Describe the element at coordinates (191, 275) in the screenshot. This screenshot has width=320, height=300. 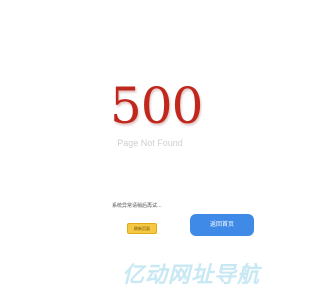
I see `site-logo-watermark: 亿动网址导航` at that location.